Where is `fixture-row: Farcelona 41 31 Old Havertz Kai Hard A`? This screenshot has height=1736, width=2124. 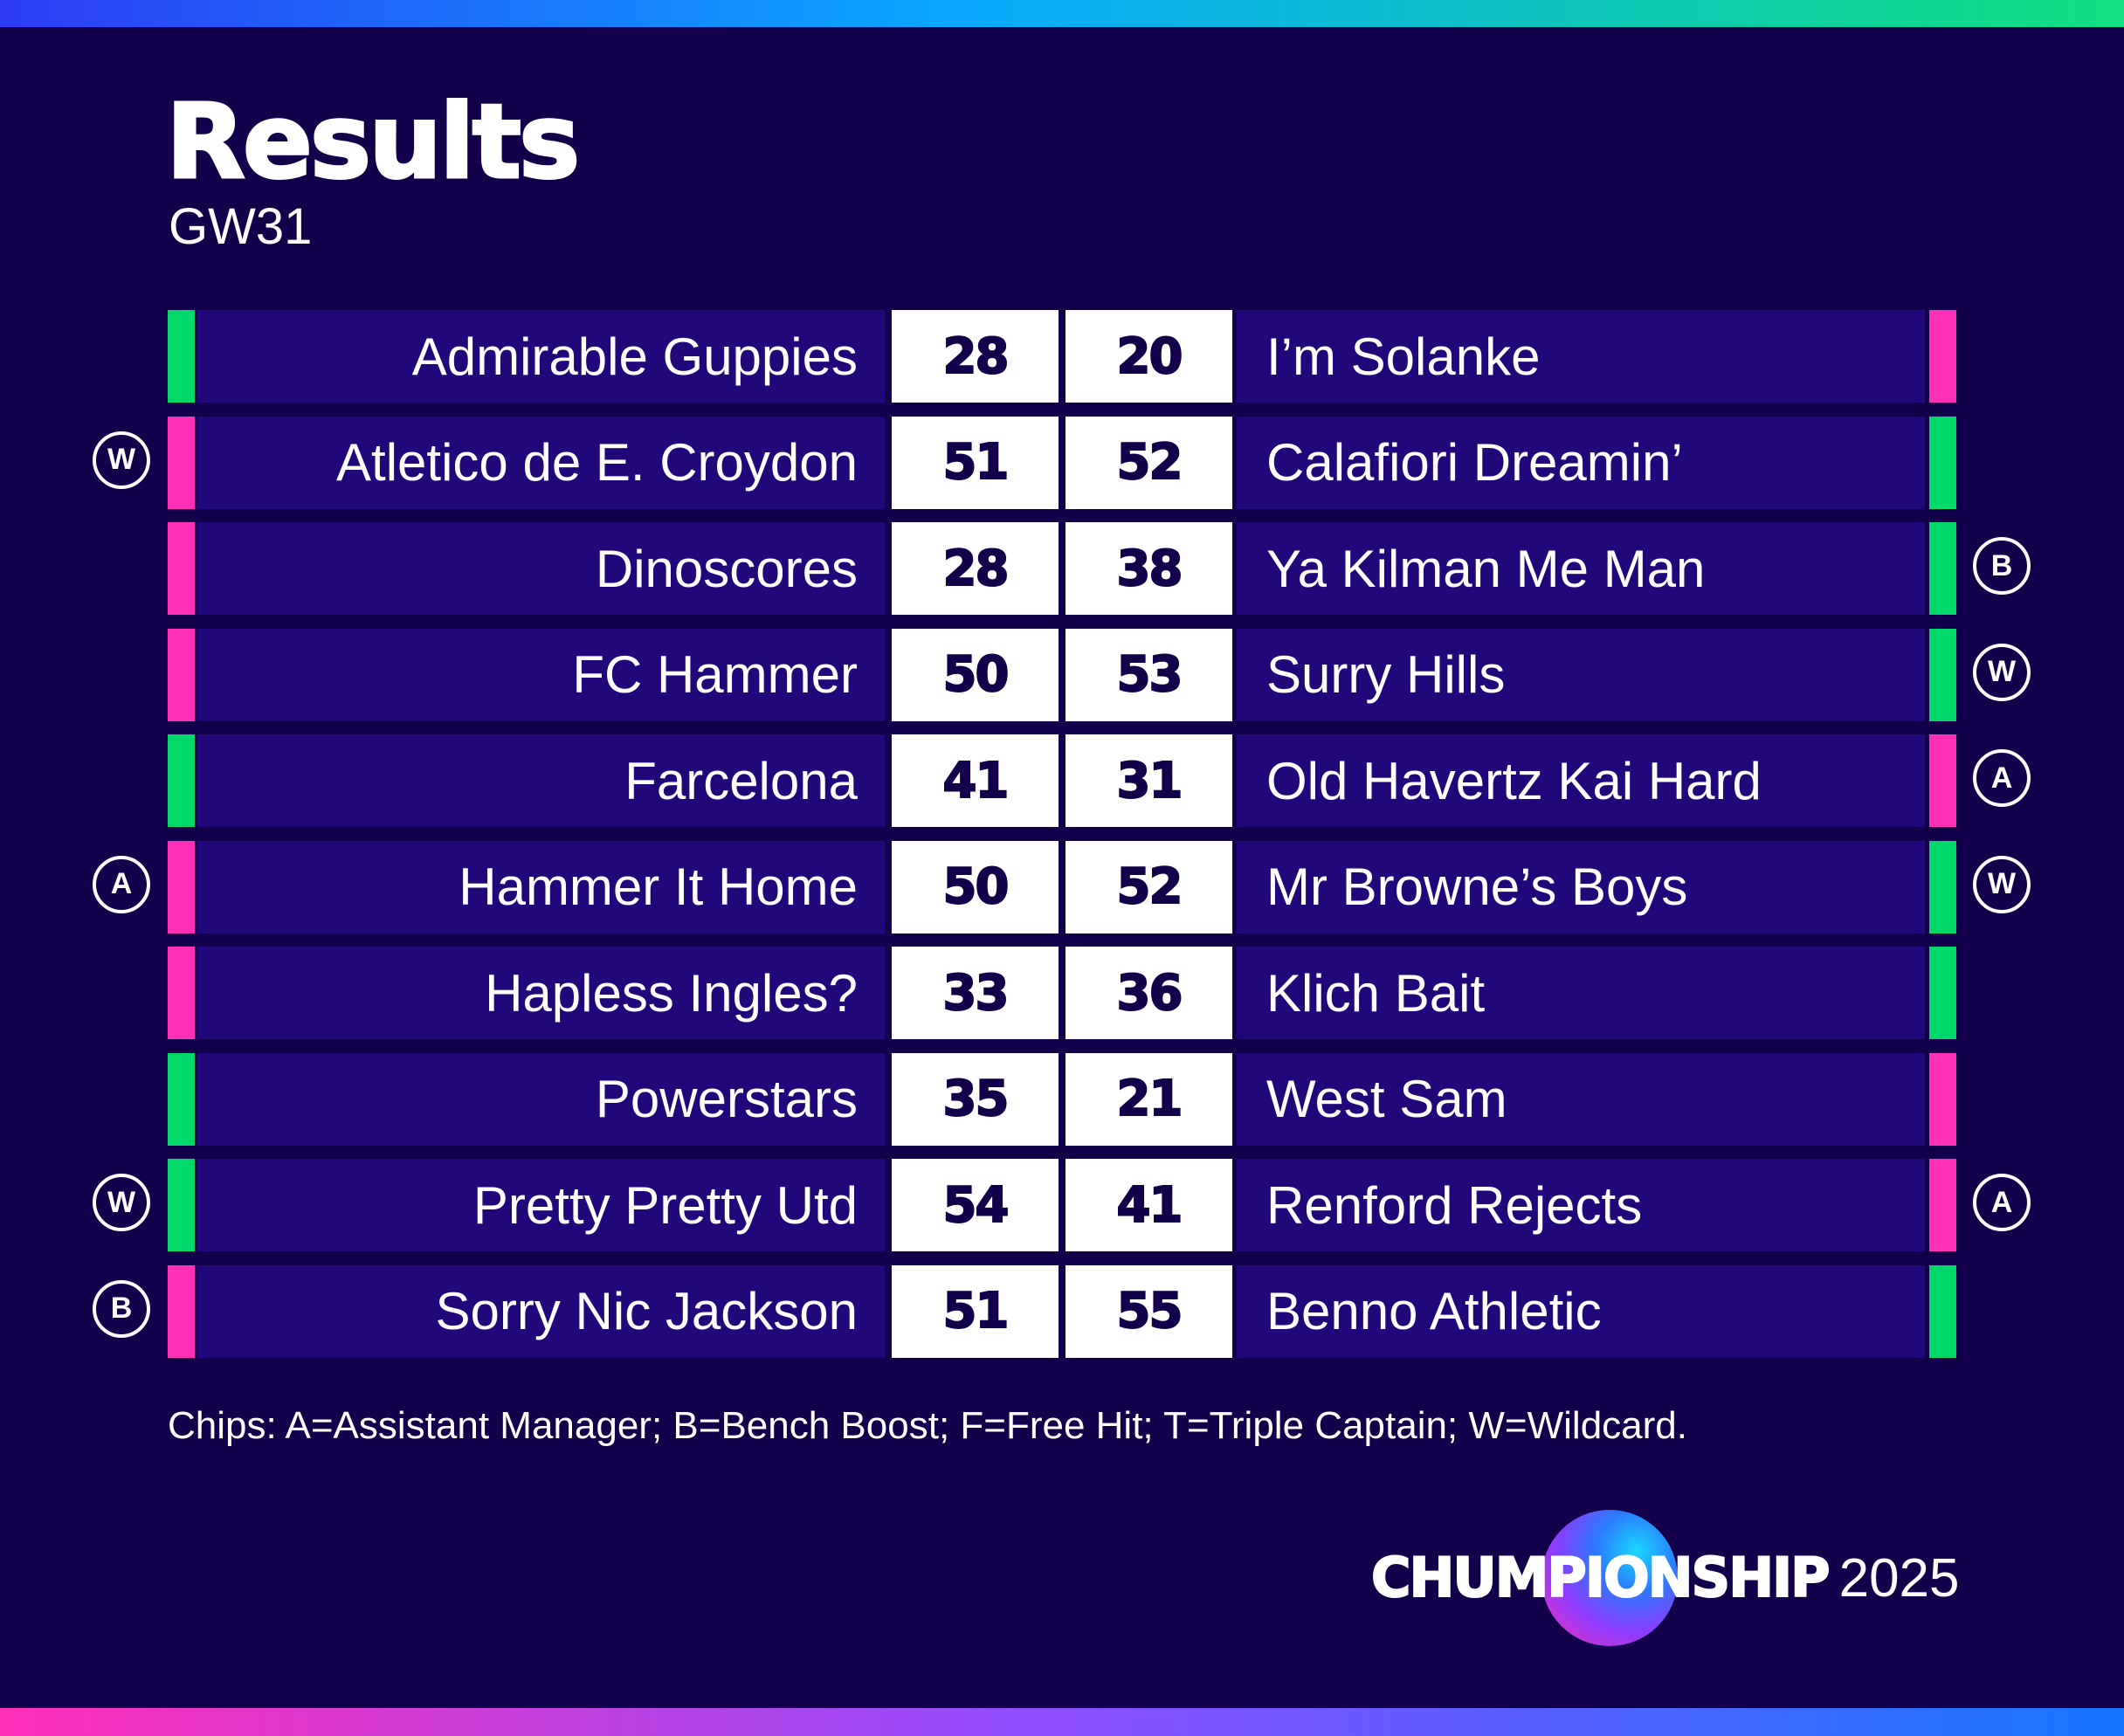
fixture-row: Farcelona 41 31 Old Havertz Kai Hard A is located at coordinates (1062, 780).